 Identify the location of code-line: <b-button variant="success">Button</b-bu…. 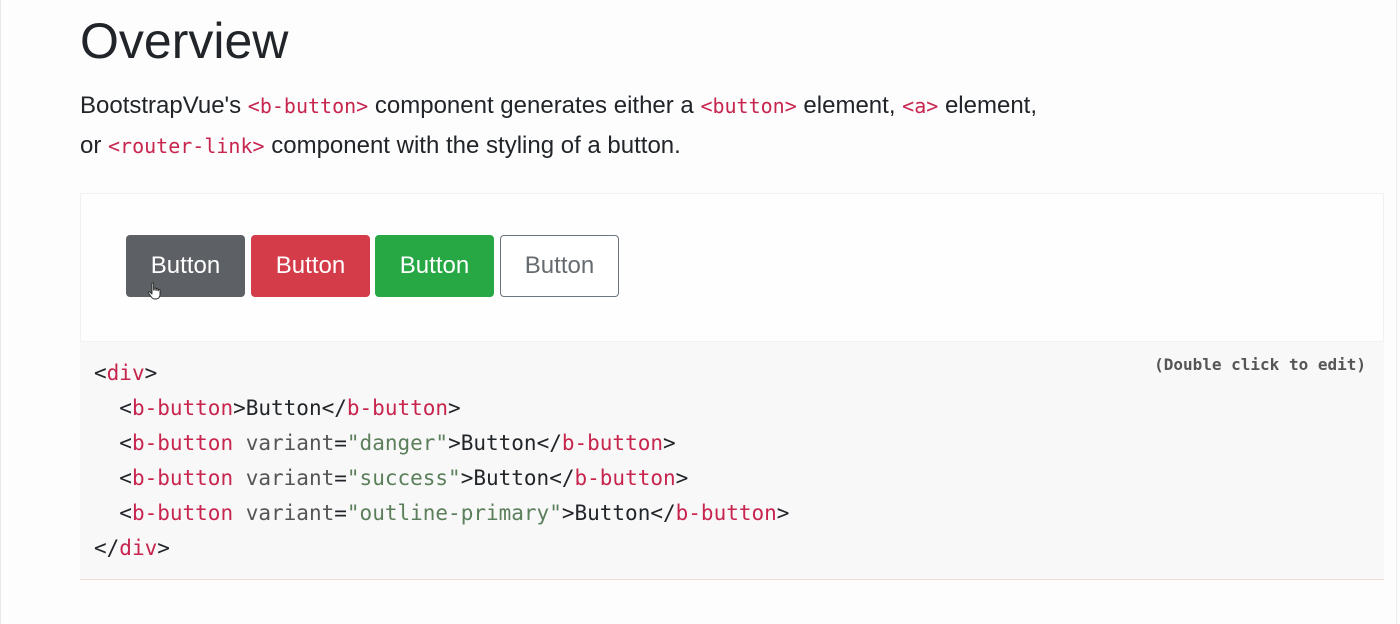
(441, 478).